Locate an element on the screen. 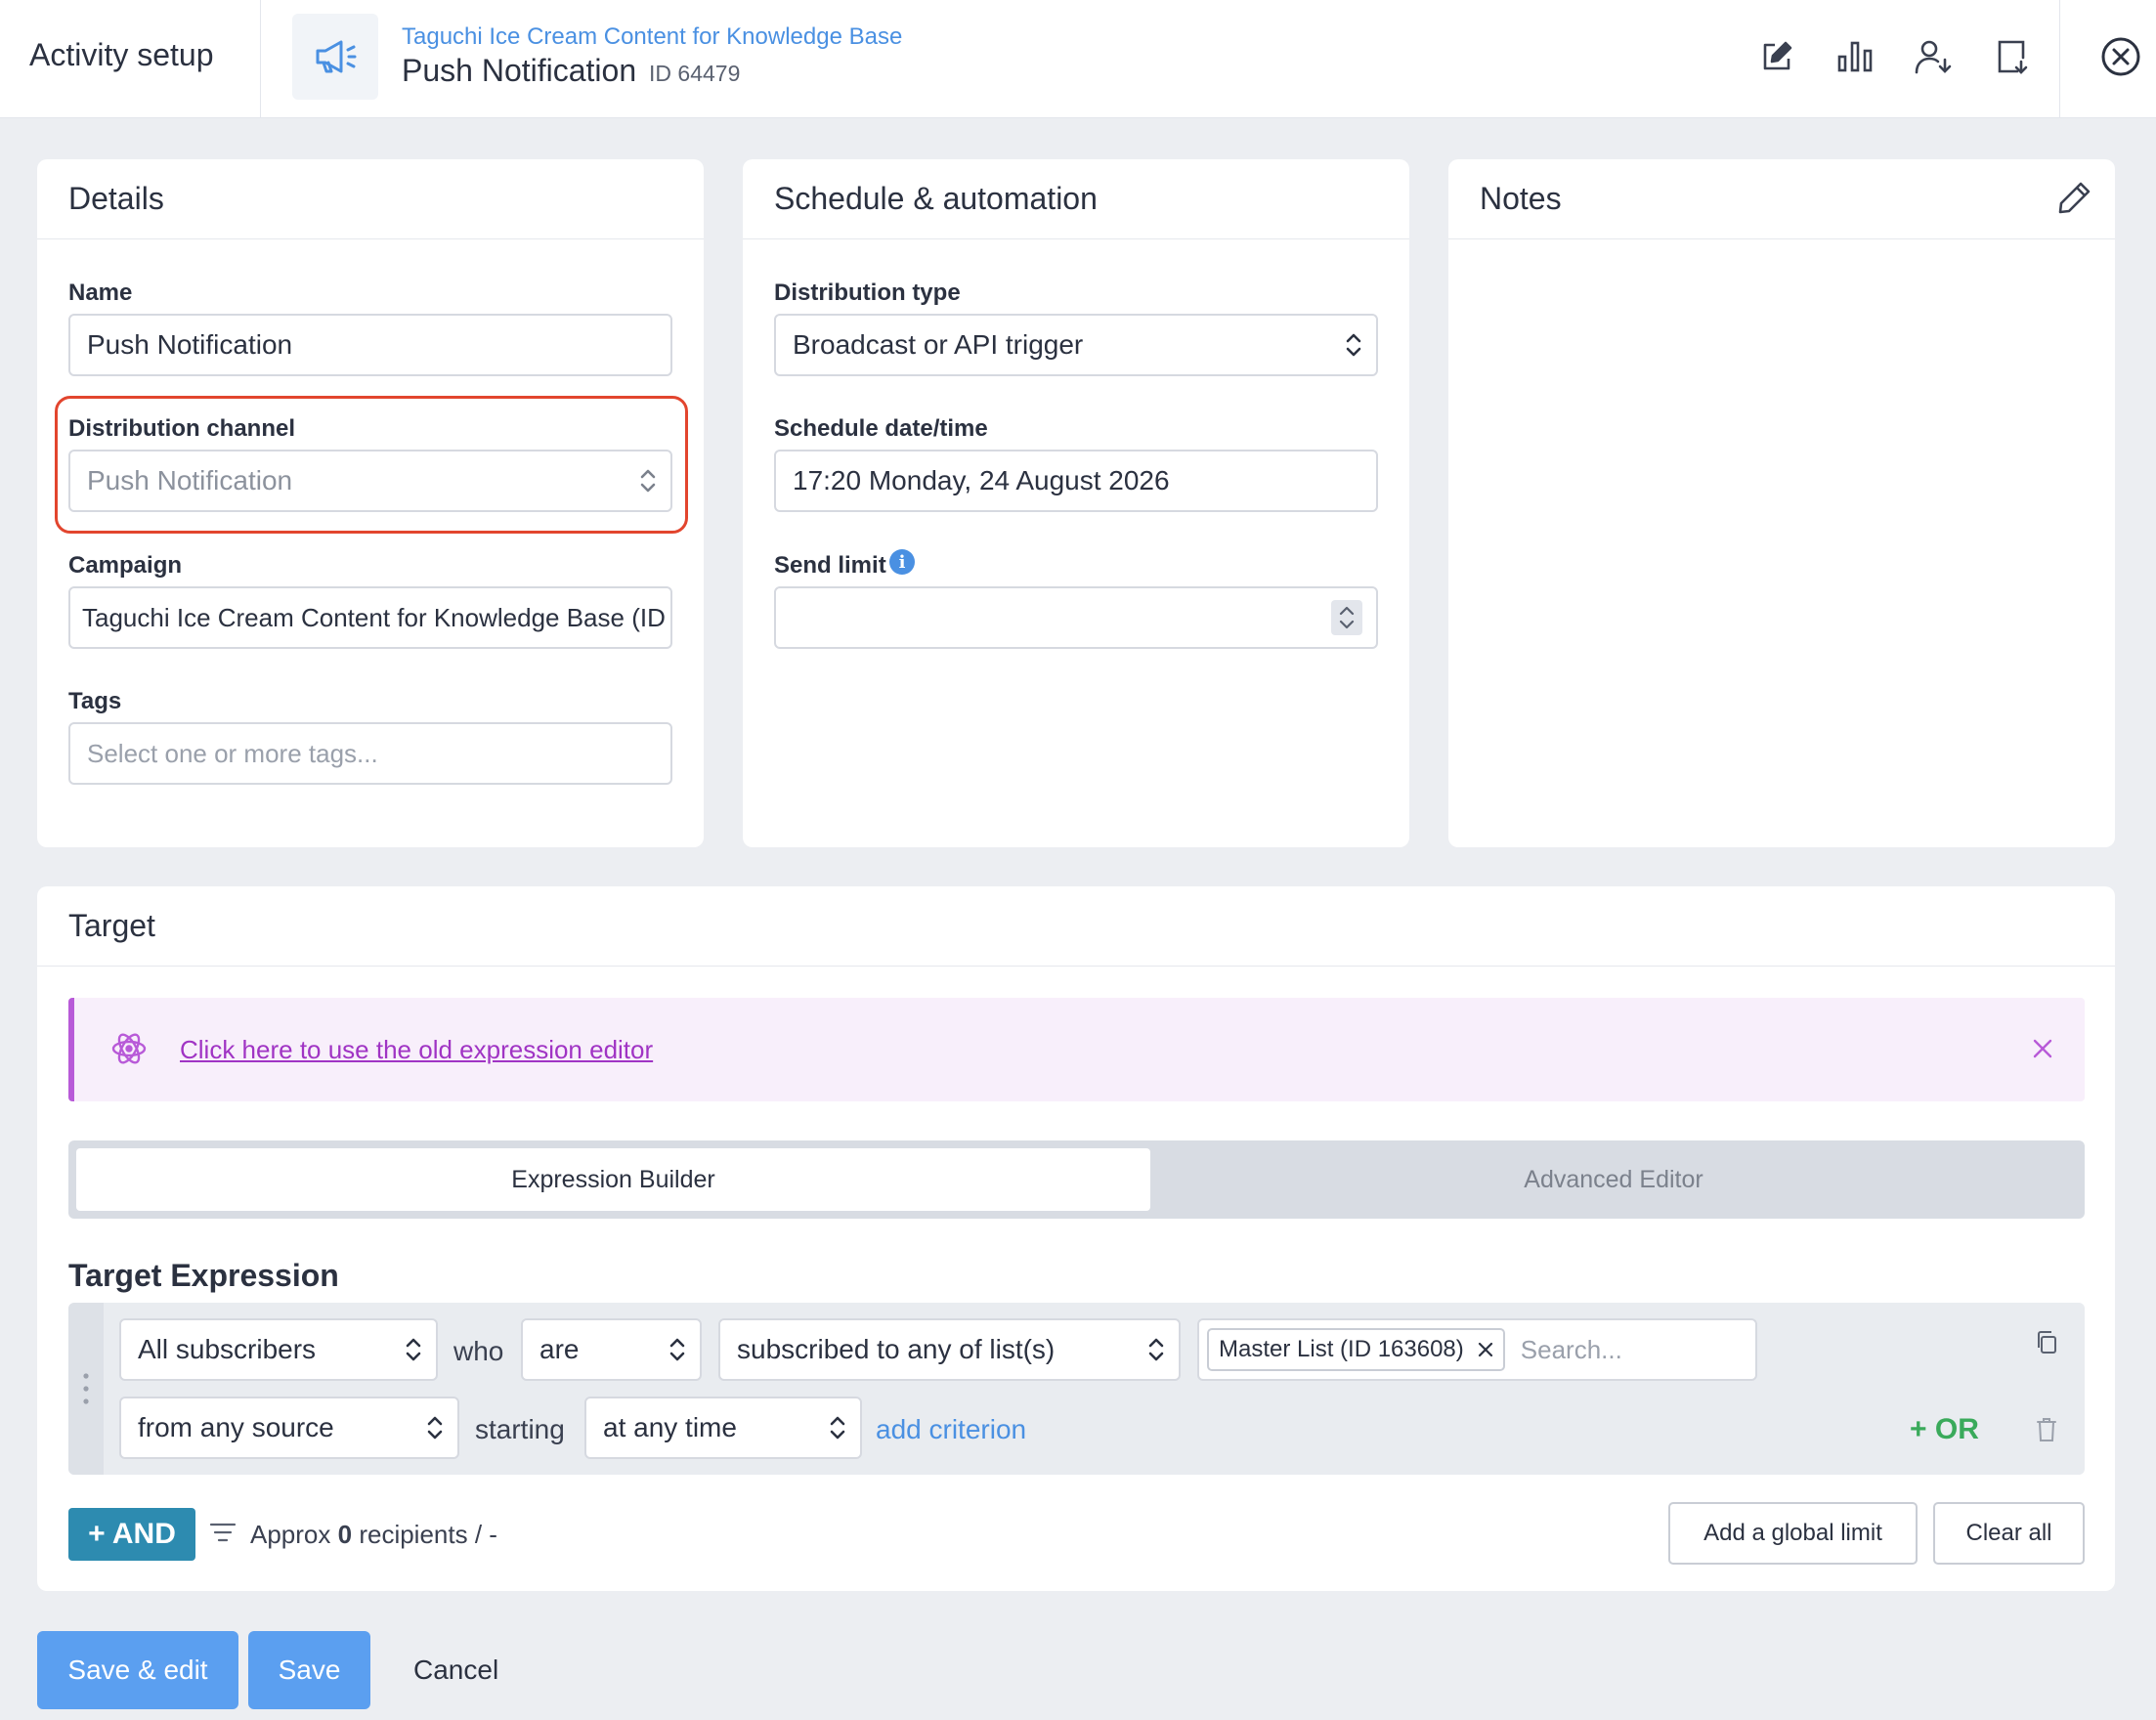  distribution-type-select: Broadcast or API trigger is located at coordinates (1076, 345).